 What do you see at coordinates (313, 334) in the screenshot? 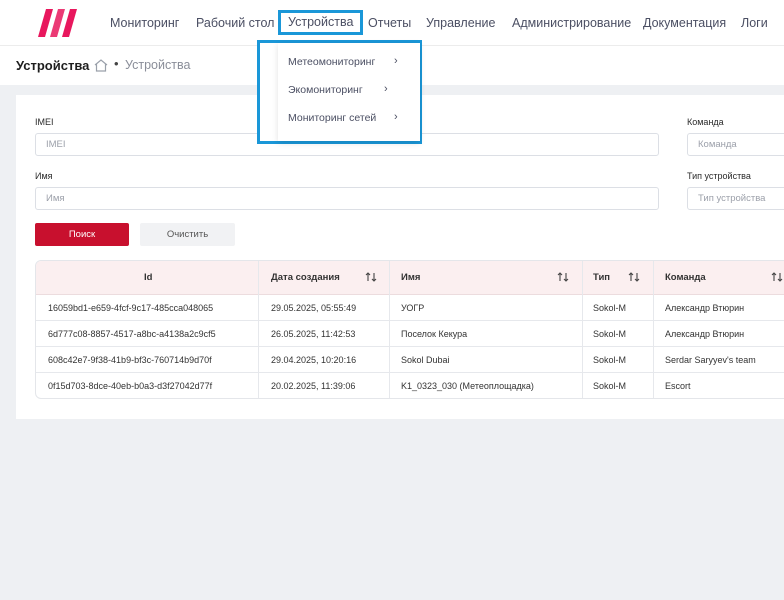
I see `cell-created: 26.05.2025, 11:42:53` at bounding box center [313, 334].